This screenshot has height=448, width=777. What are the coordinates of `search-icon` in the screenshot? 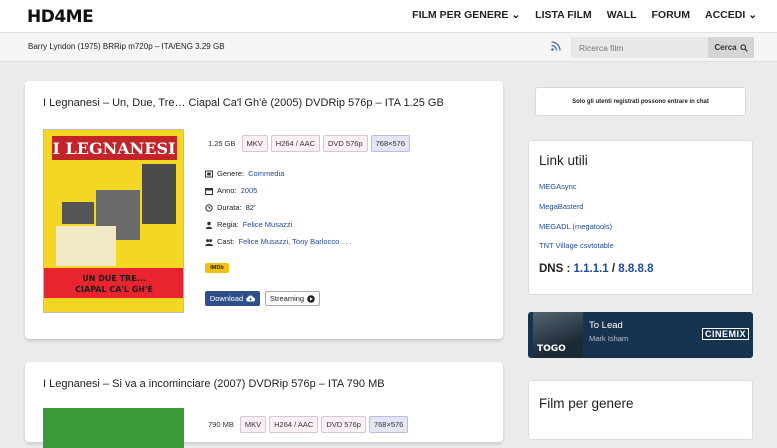 It's located at (743, 47).